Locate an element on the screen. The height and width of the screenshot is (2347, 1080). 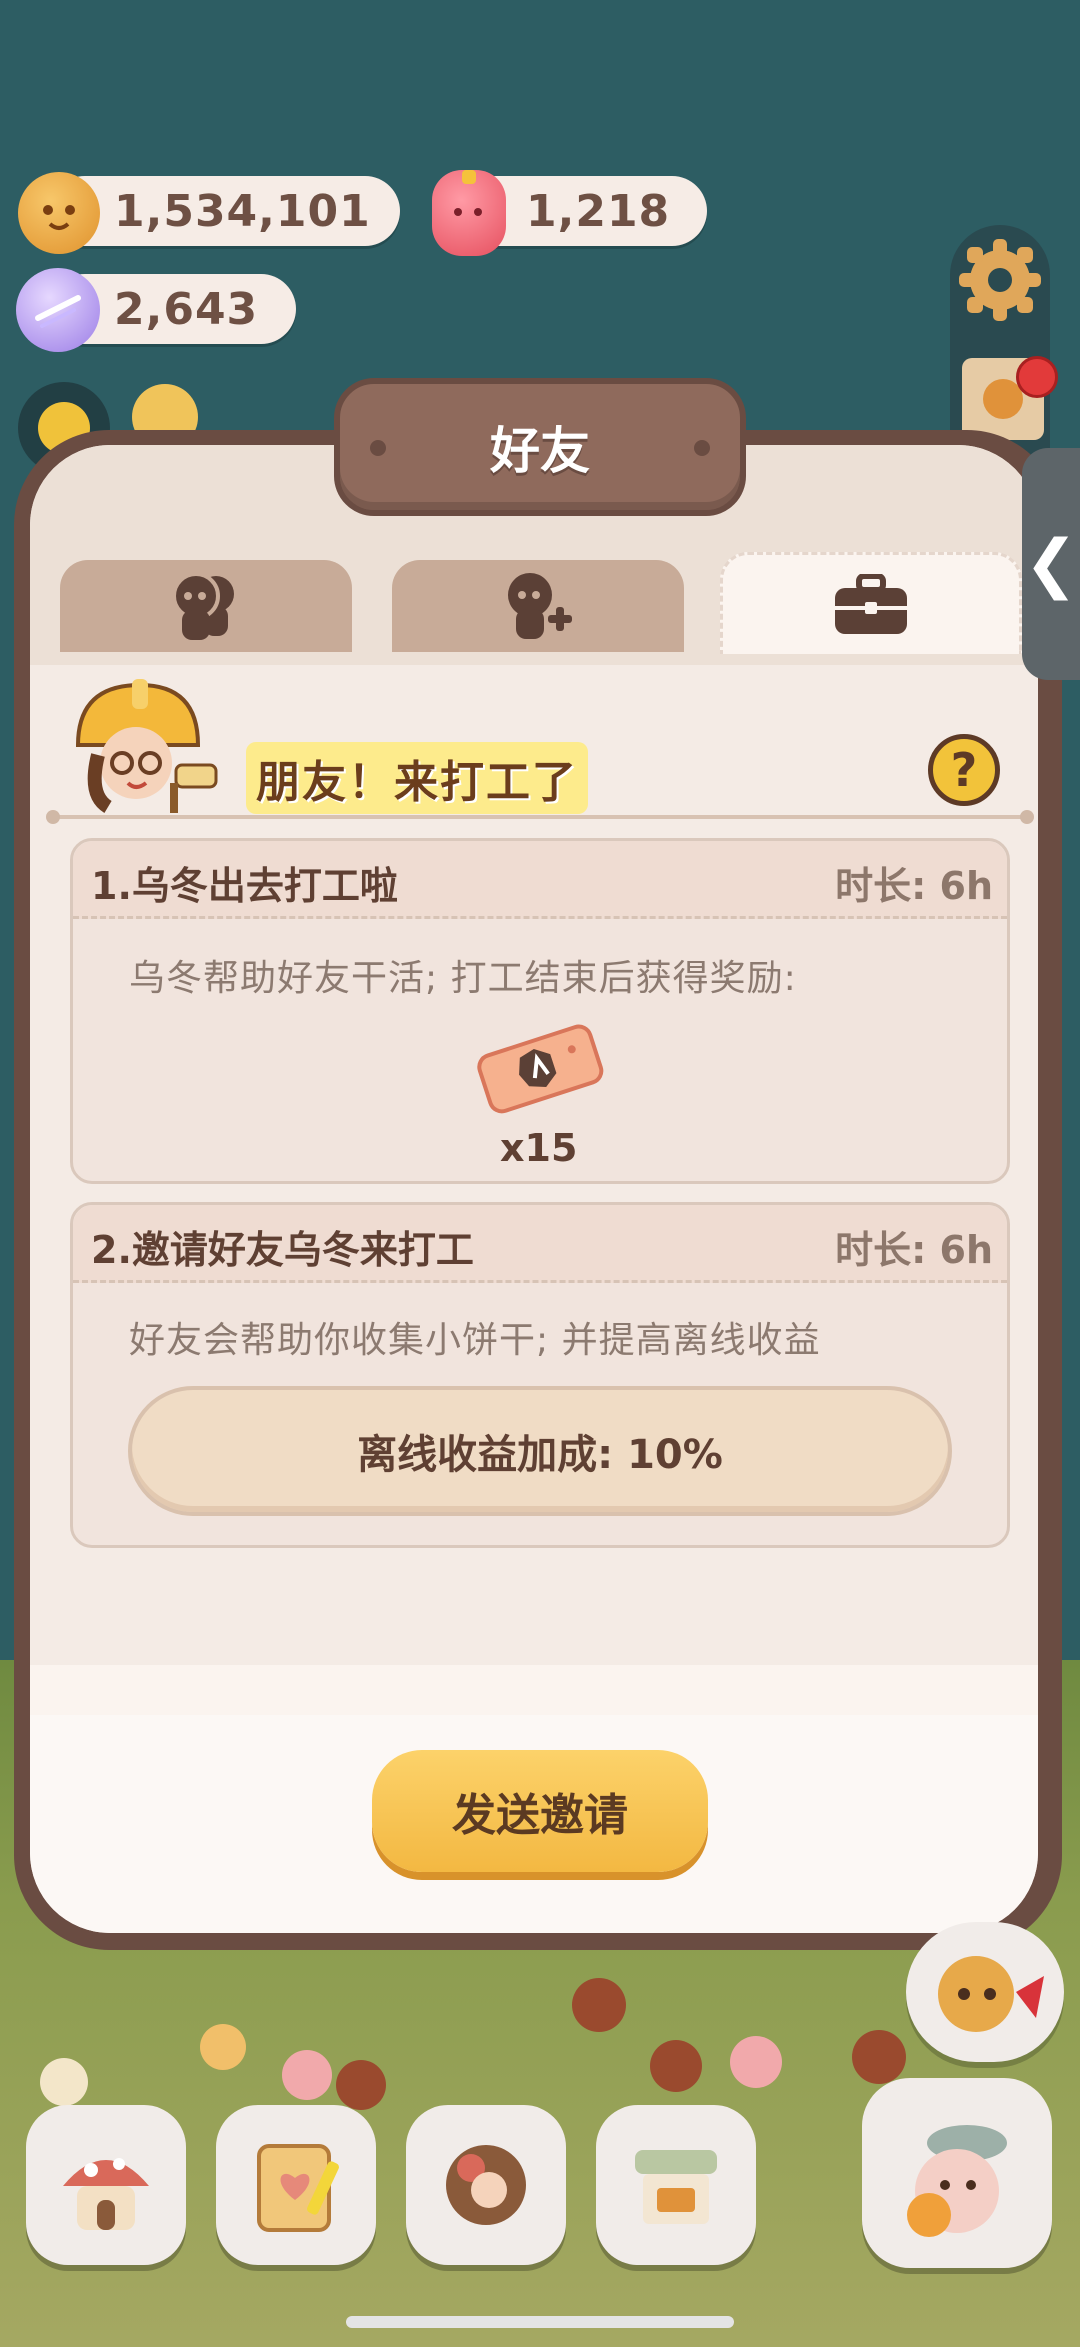
offline-bonus-bar: 离线收益加成: 10% is located at coordinates (540, 1451).